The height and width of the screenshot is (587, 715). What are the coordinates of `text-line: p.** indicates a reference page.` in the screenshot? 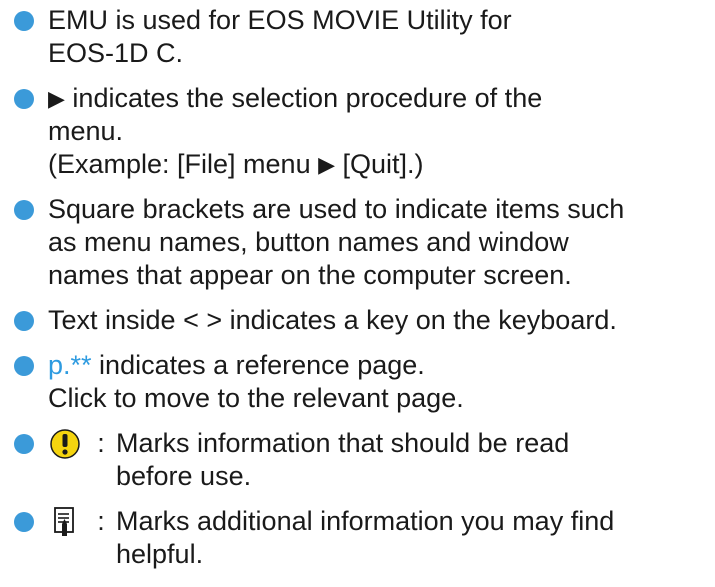 It's located at (381, 365).